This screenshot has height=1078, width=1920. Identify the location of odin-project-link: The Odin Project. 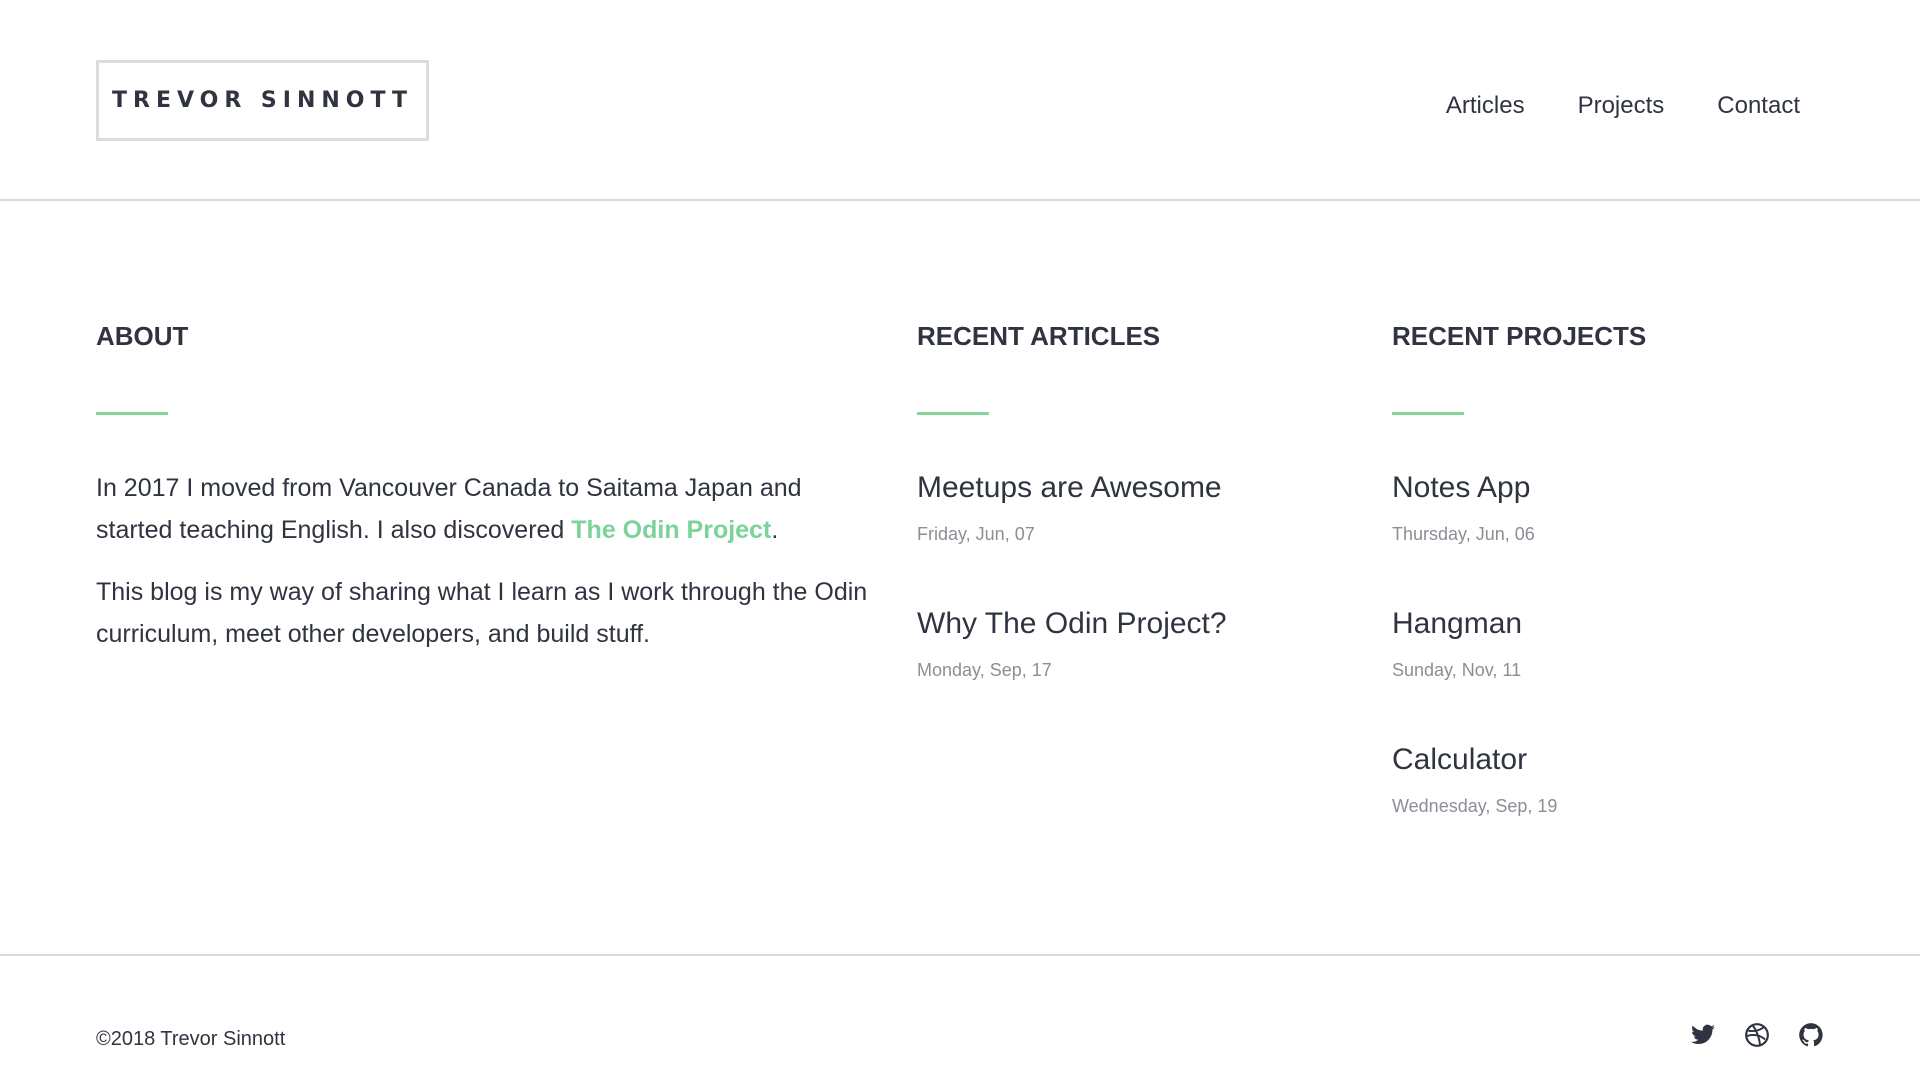
(671, 530).